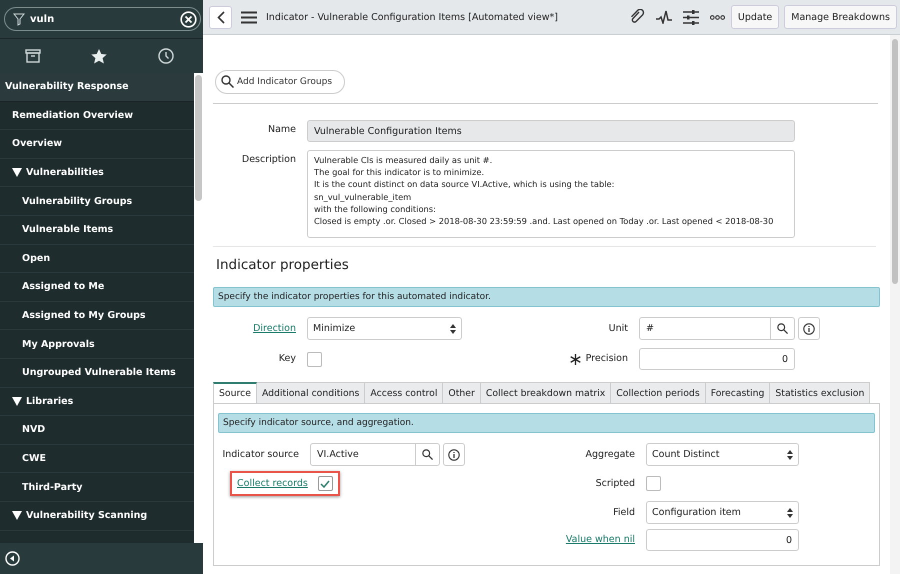 The width and height of the screenshot is (900, 574). Describe the element at coordinates (722, 540) in the screenshot. I see `value-when-nil-field: 0` at that location.